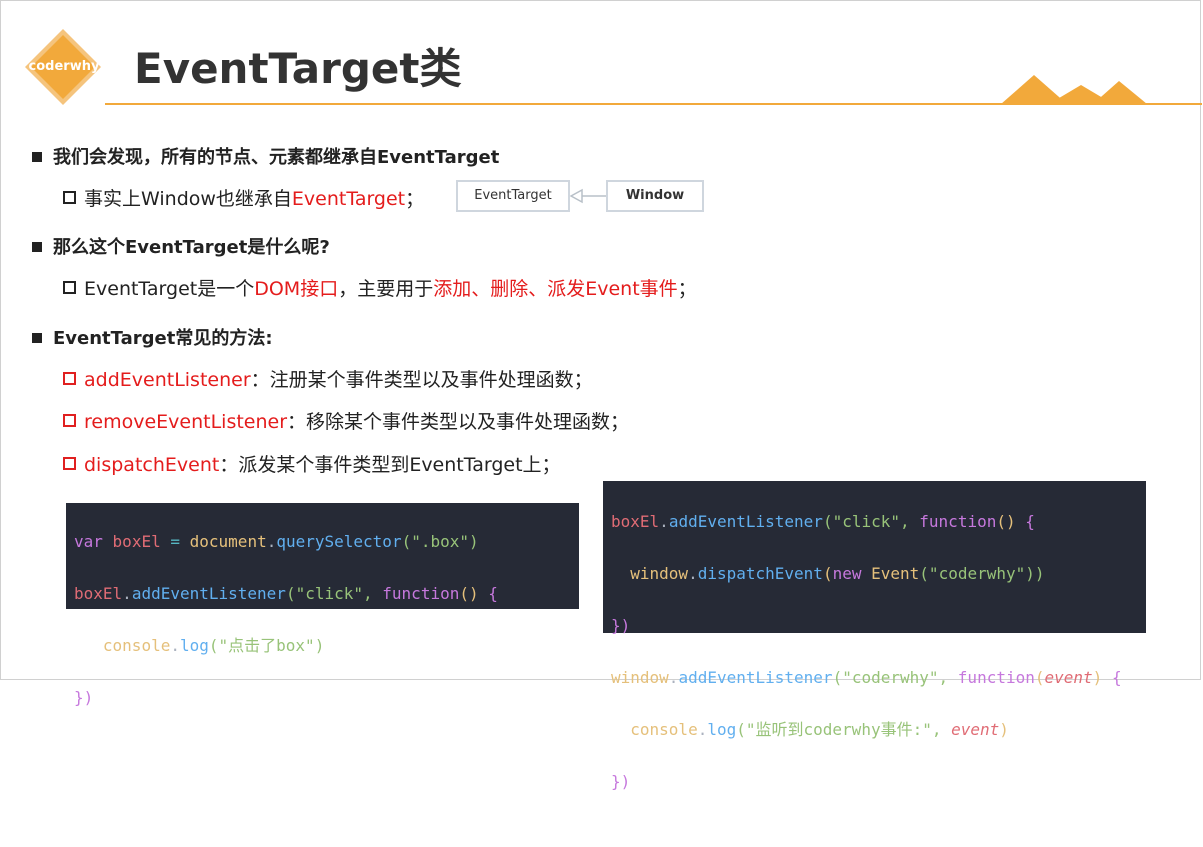 The width and height of the screenshot is (1203, 847). I want to click on code-token: ("coderwhy")), so click(982, 573).